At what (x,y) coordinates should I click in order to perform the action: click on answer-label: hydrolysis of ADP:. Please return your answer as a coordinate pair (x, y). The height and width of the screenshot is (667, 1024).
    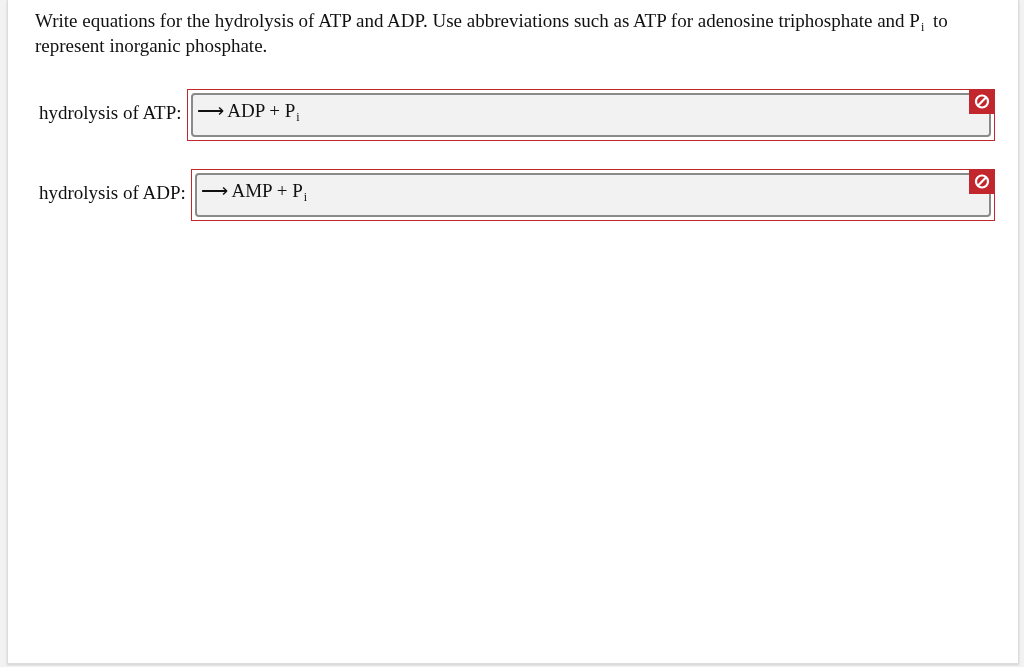
    Looking at the image, I should click on (112, 193).